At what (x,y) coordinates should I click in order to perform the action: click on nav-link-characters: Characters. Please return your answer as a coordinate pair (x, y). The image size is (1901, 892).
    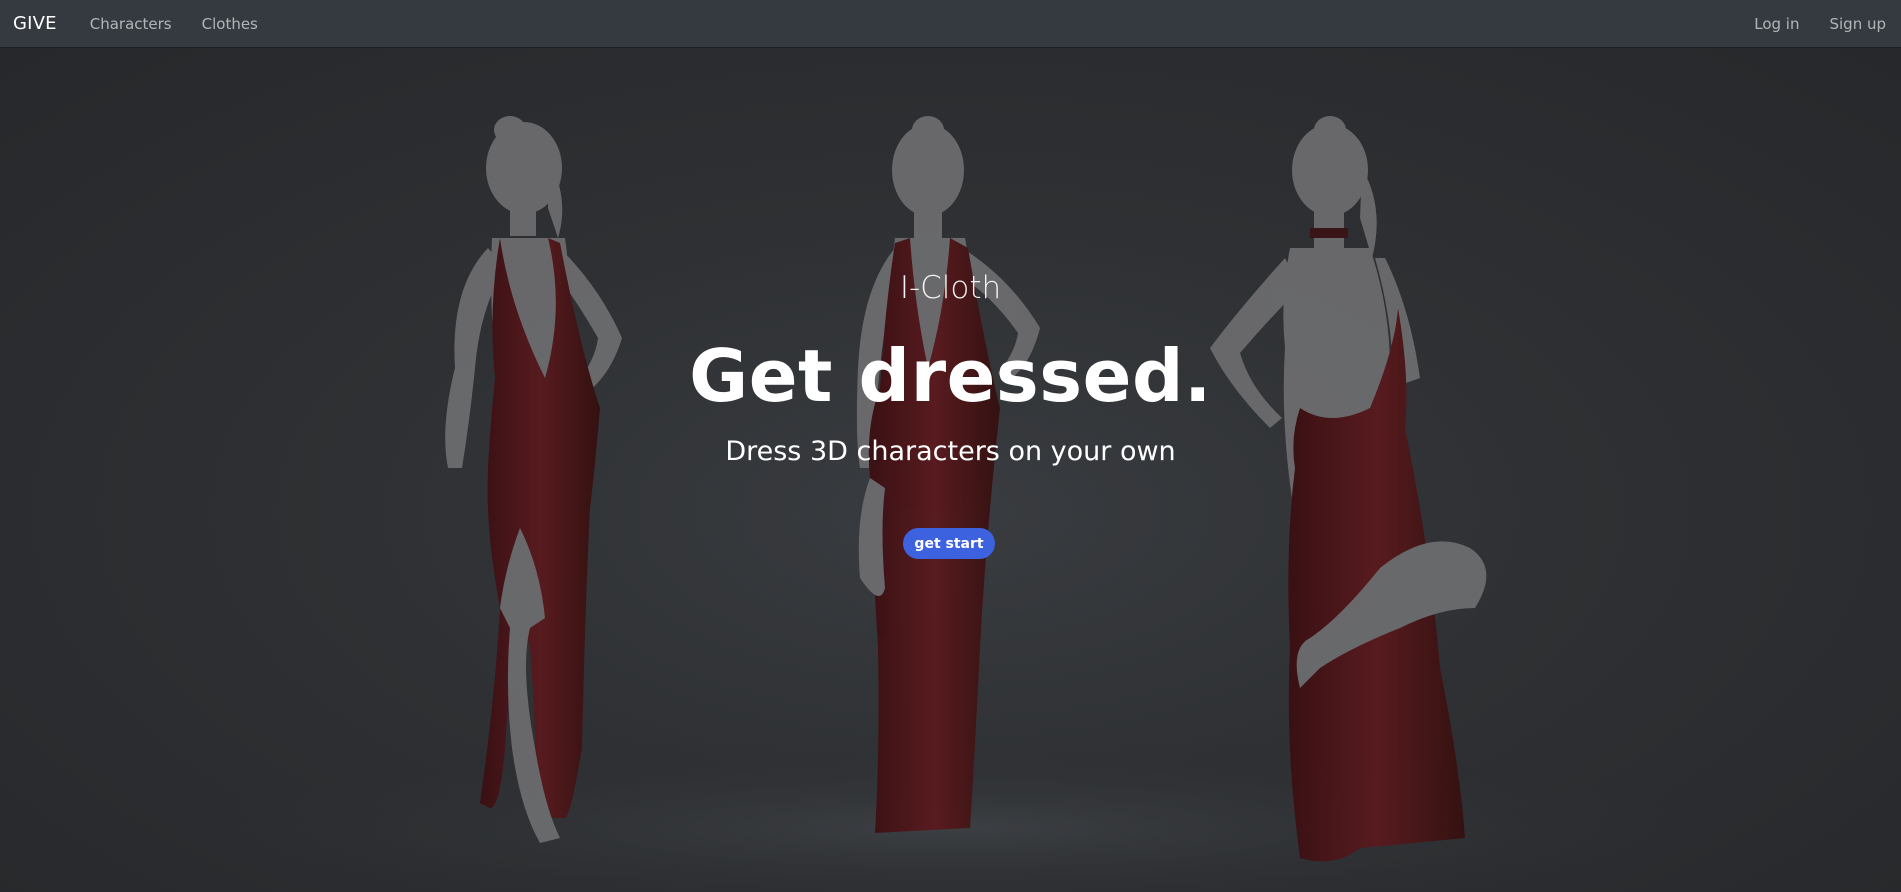
    Looking at the image, I should click on (131, 24).